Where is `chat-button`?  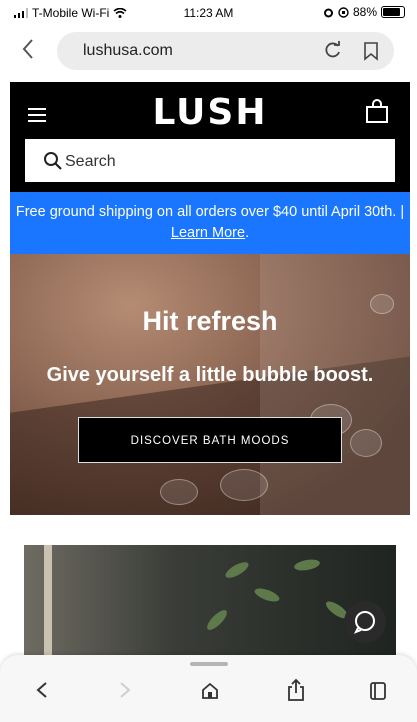 chat-button is located at coordinates (365, 622).